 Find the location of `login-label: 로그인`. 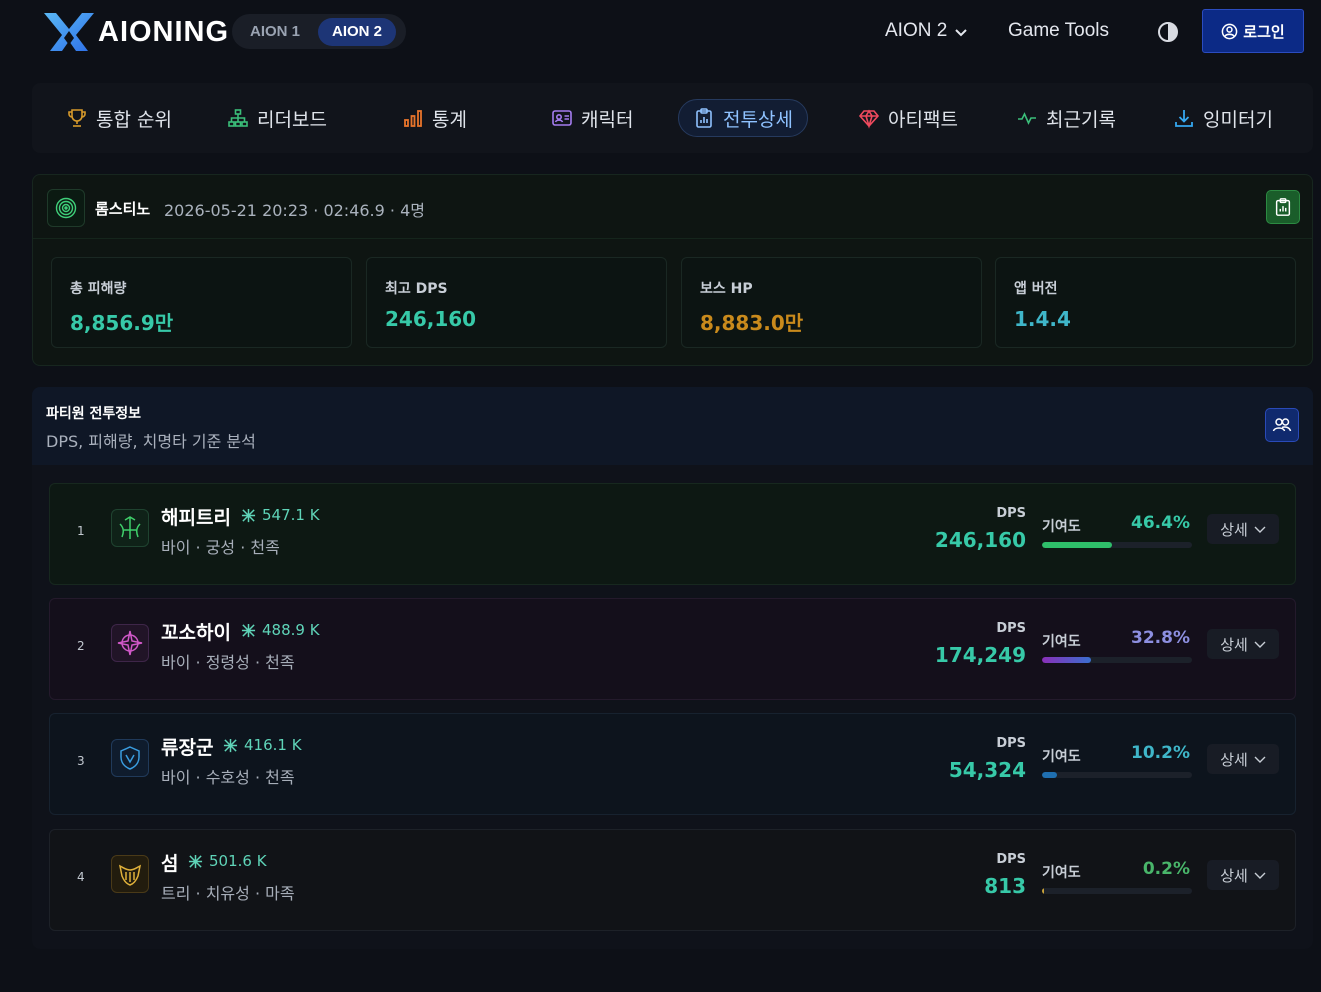

login-label: 로그인 is located at coordinates (1264, 31).